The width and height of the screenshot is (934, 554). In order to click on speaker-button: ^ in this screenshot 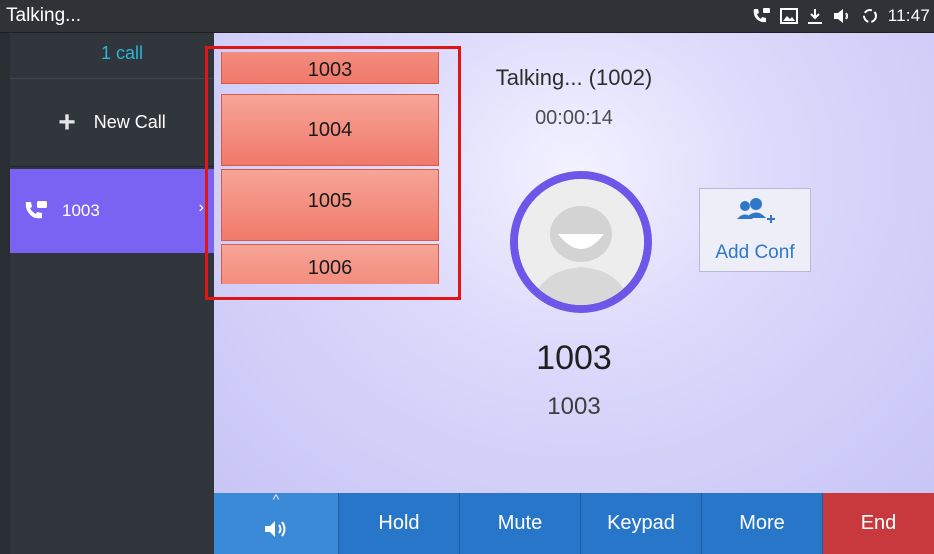, I will do `click(276, 522)`.